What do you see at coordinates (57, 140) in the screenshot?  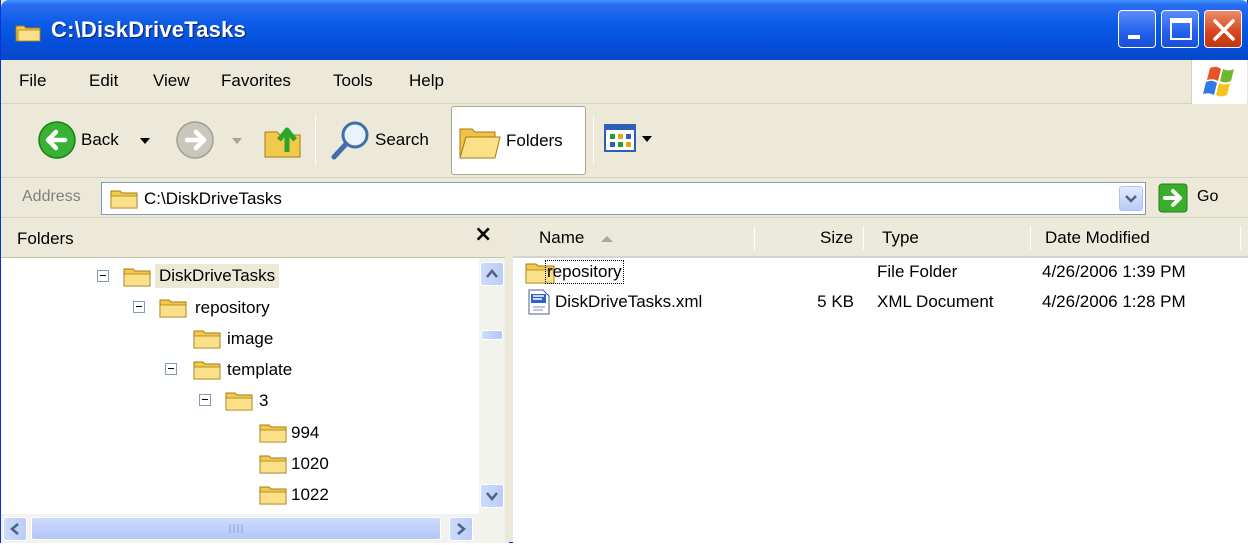 I see `back-arrow-icon` at bounding box center [57, 140].